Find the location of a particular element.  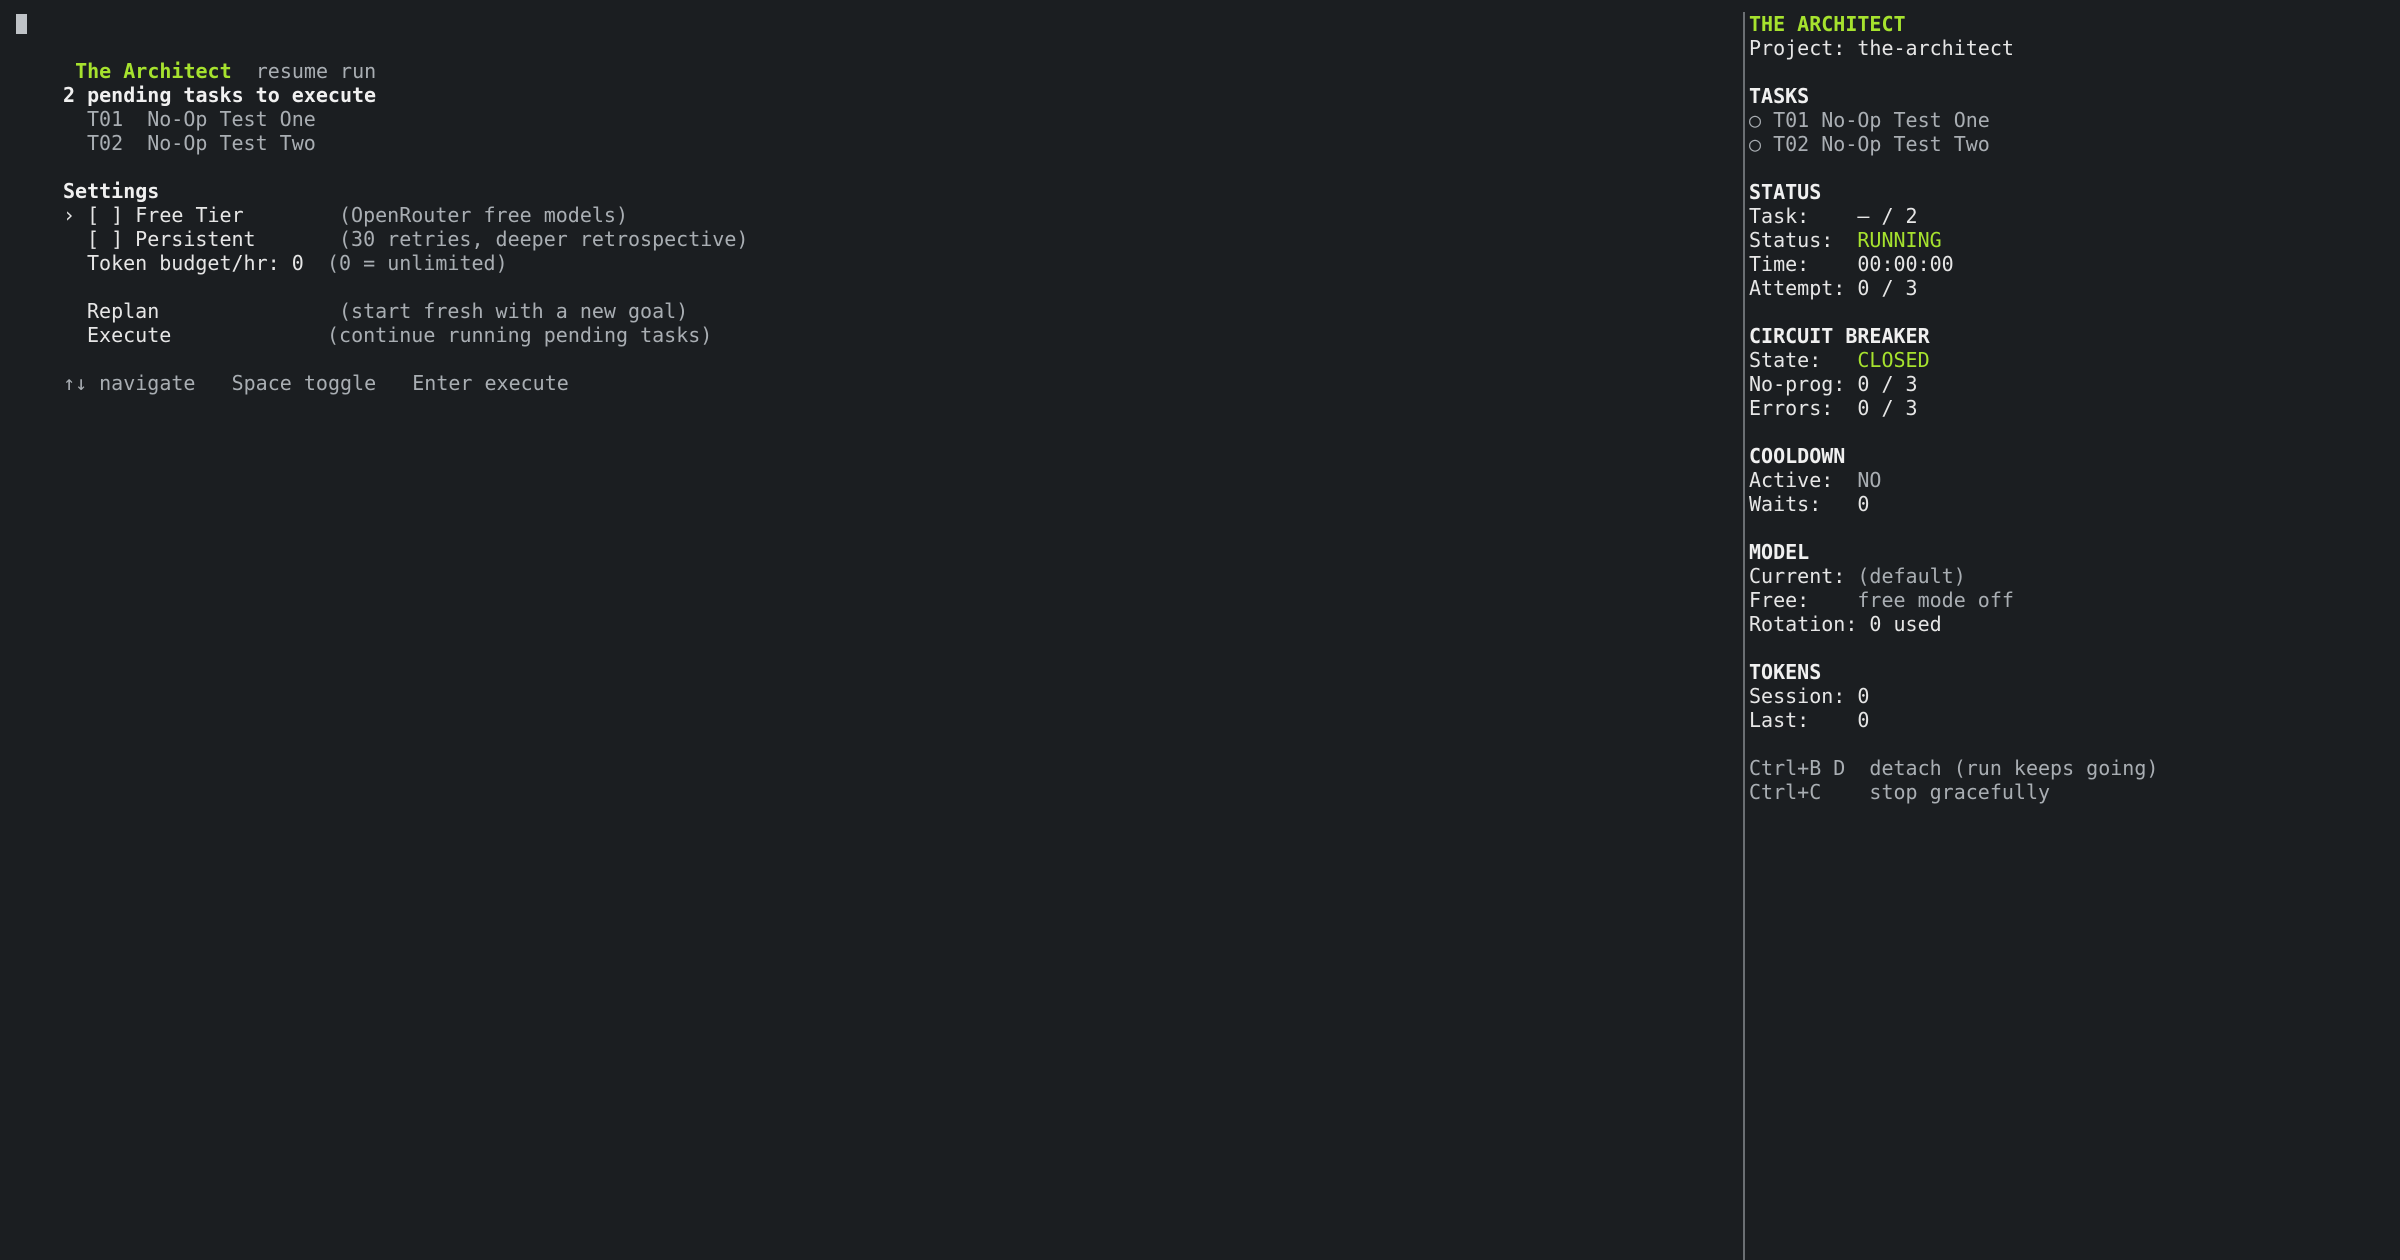

sidebar-task-item: ○ T01 No-Op Test One is located at coordinates (1869, 120).